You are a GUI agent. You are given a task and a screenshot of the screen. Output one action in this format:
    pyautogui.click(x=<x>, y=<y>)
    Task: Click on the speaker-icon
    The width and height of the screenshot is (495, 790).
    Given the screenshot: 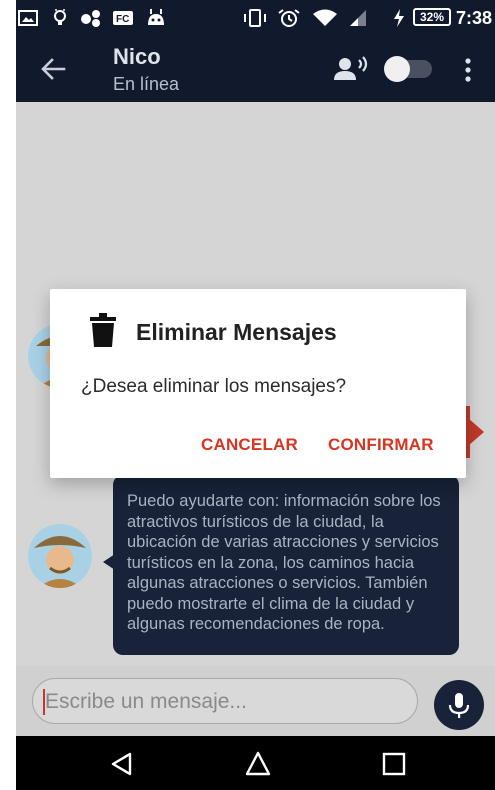 What is the action you would take?
    pyautogui.click(x=352, y=69)
    